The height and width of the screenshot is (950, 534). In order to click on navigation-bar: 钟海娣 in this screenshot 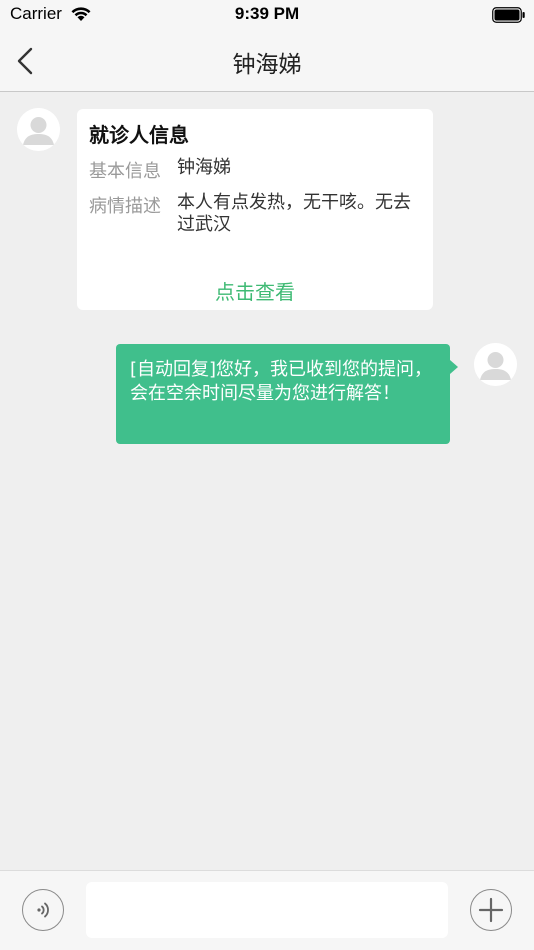, I will do `click(267, 61)`.